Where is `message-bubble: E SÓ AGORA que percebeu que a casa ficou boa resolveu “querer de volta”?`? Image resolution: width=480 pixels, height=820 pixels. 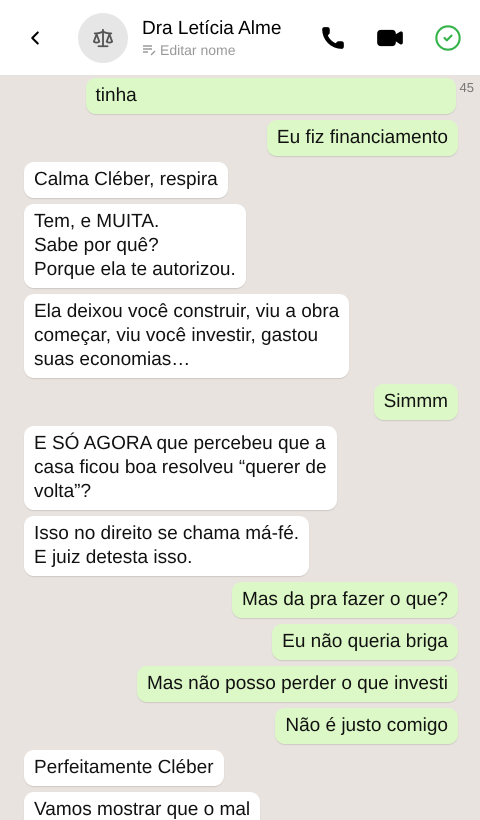
message-bubble: E SÓ AGORA que percebeu que a casa ficou boa resolveu “querer de volta”? is located at coordinates (180, 468).